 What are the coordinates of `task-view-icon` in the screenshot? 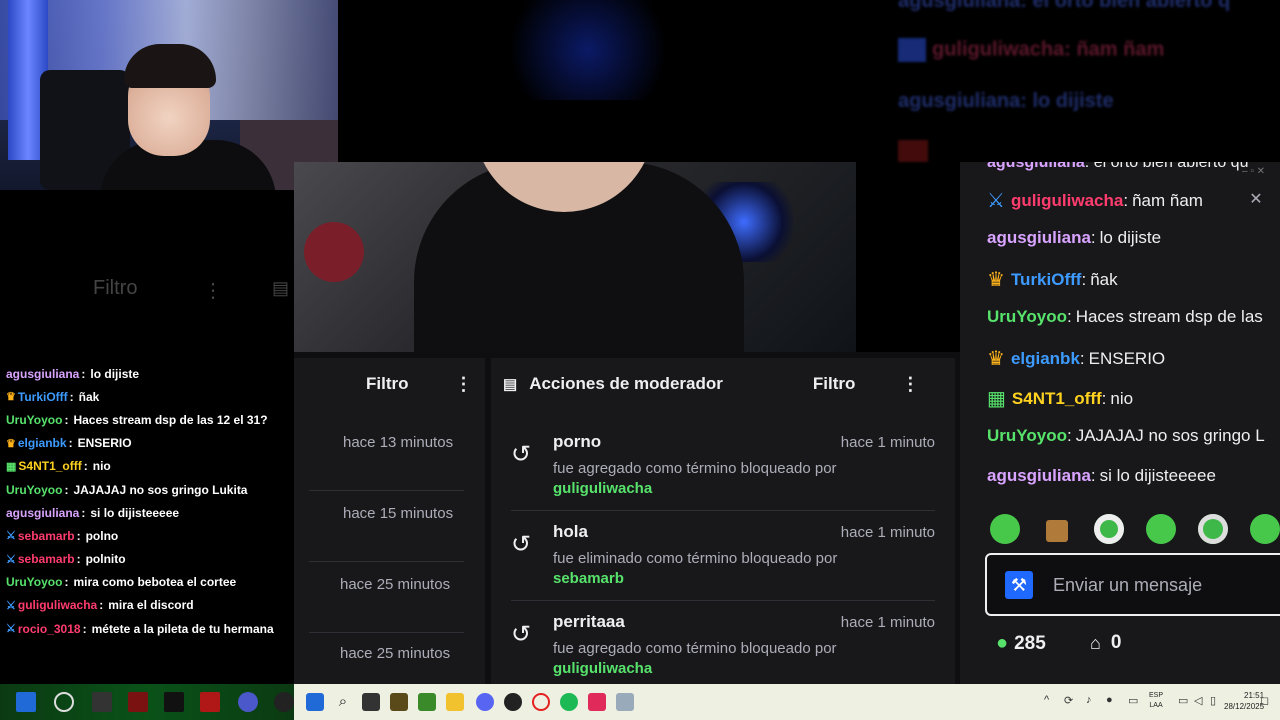 It's located at (371, 702).